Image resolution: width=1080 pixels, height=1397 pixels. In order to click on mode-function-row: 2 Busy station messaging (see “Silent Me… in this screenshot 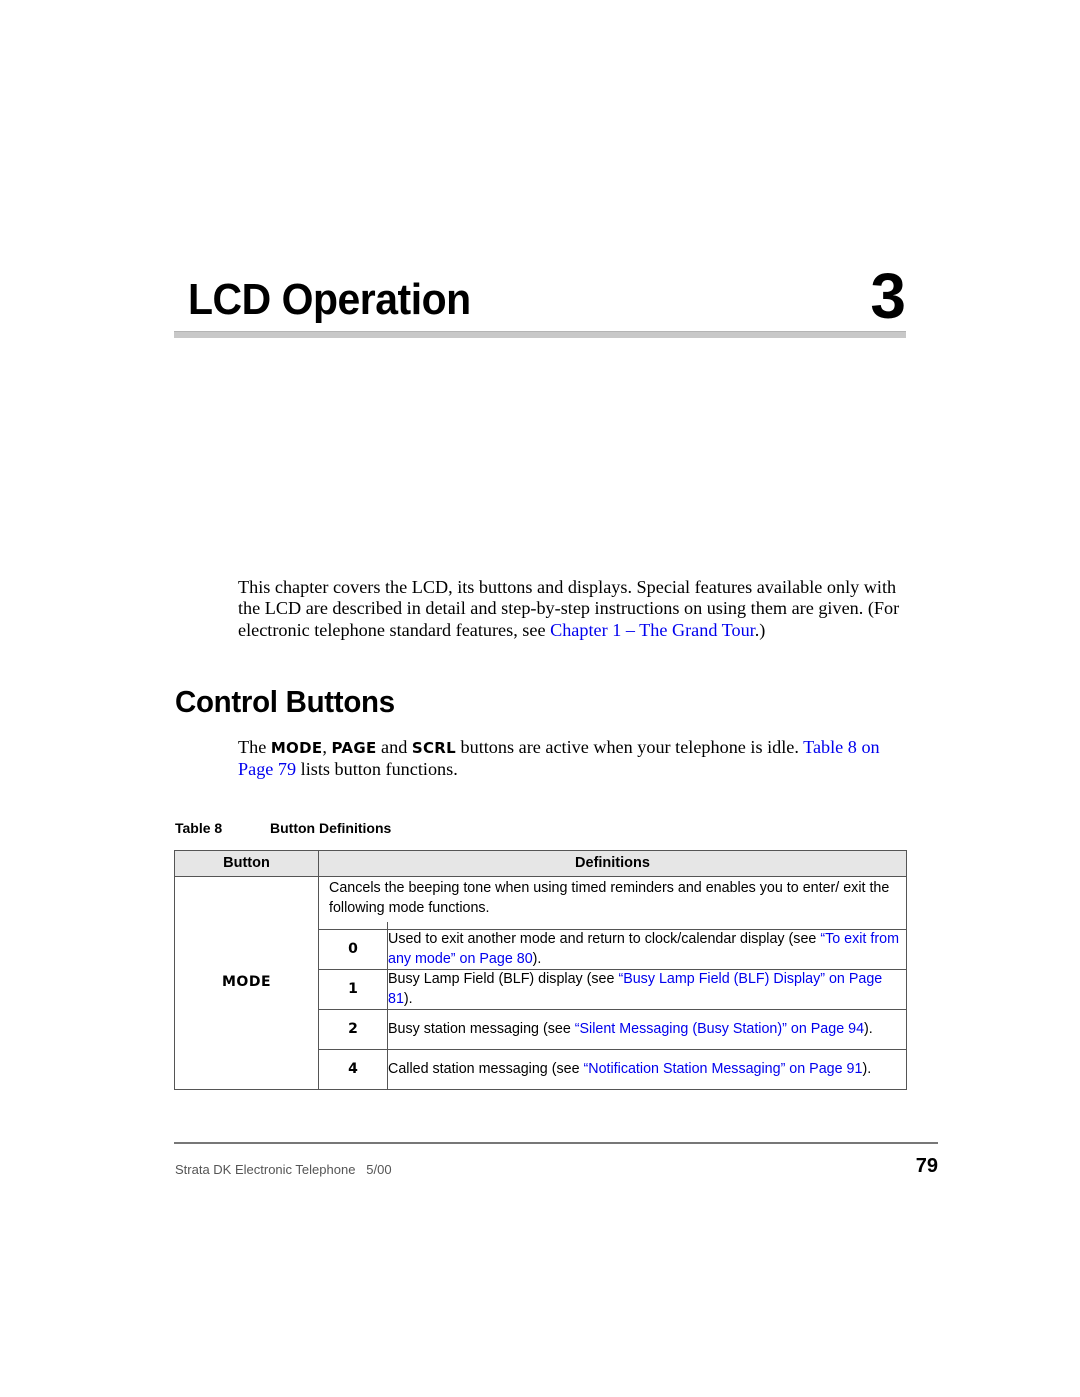, I will do `click(612, 1029)`.